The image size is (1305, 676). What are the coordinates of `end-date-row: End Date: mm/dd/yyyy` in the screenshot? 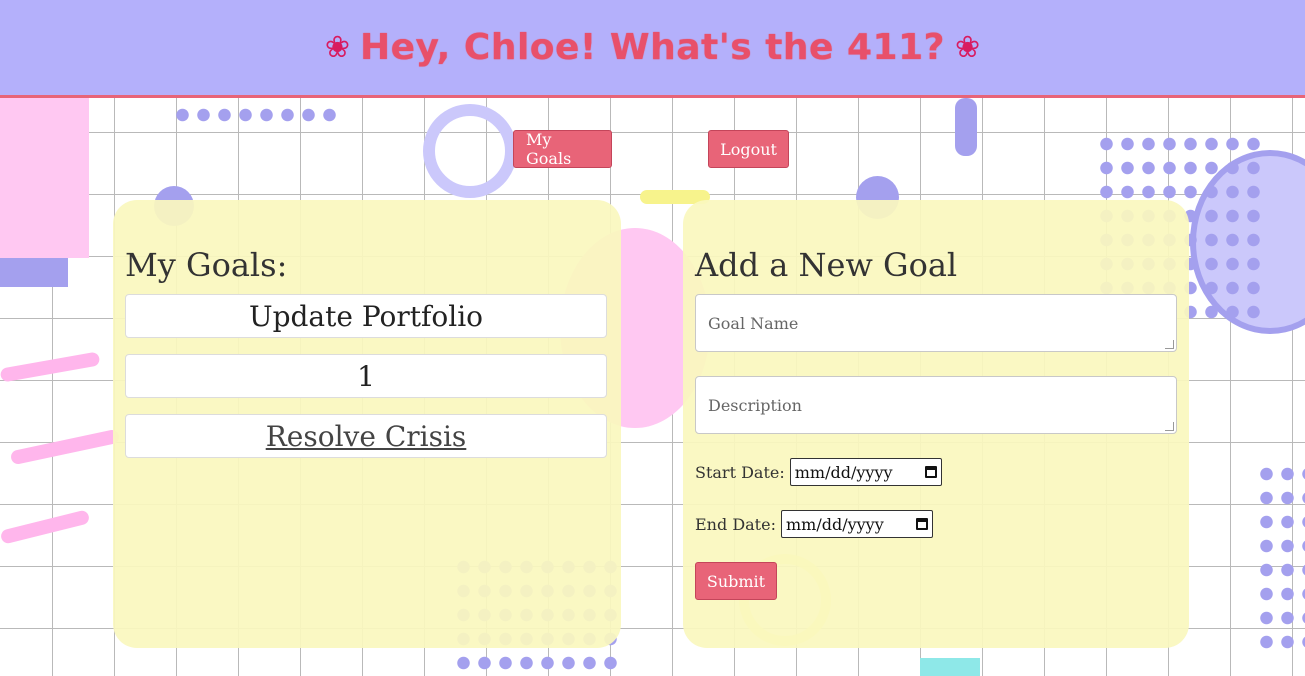 It's located at (814, 524).